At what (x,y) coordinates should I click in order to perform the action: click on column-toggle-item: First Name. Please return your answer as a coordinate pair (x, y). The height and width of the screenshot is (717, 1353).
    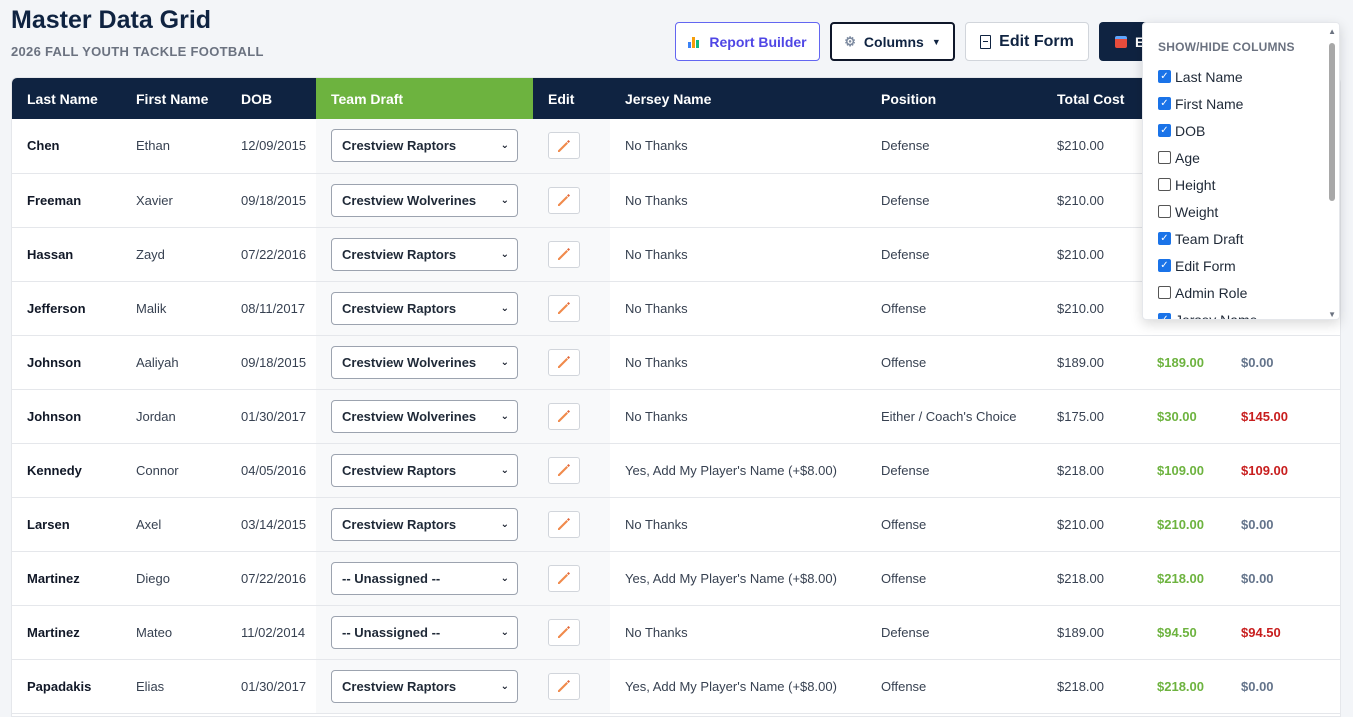
    Looking at the image, I should click on (1243, 103).